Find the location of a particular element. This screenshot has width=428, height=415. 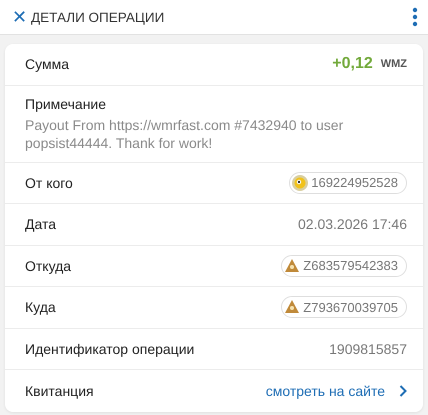

wallet-chip: 169224952528 is located at coordinates (348, 183).